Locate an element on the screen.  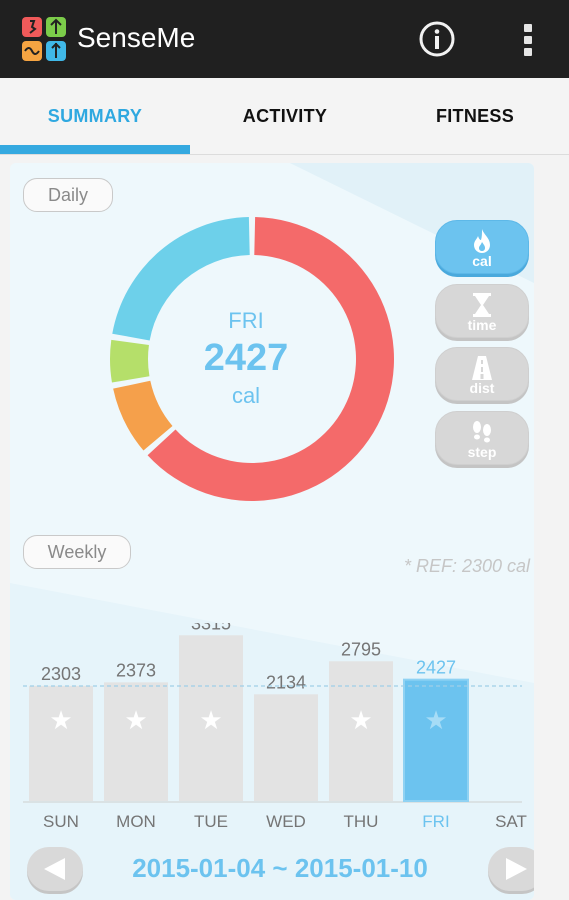
metric-dist-label: dist is located at coordinates (482, 388).